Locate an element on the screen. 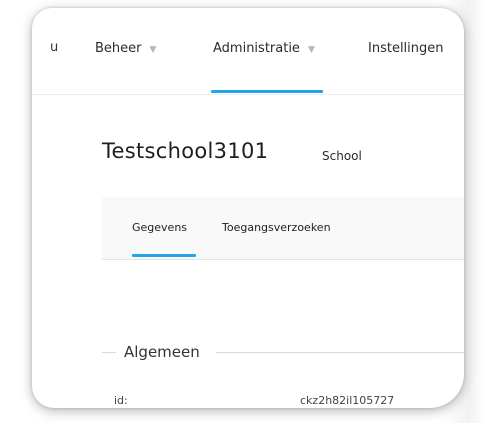 This screenshot has height=423, width=485. nav-item-instellingen: Instellingen is located at coordinates (406, 48).